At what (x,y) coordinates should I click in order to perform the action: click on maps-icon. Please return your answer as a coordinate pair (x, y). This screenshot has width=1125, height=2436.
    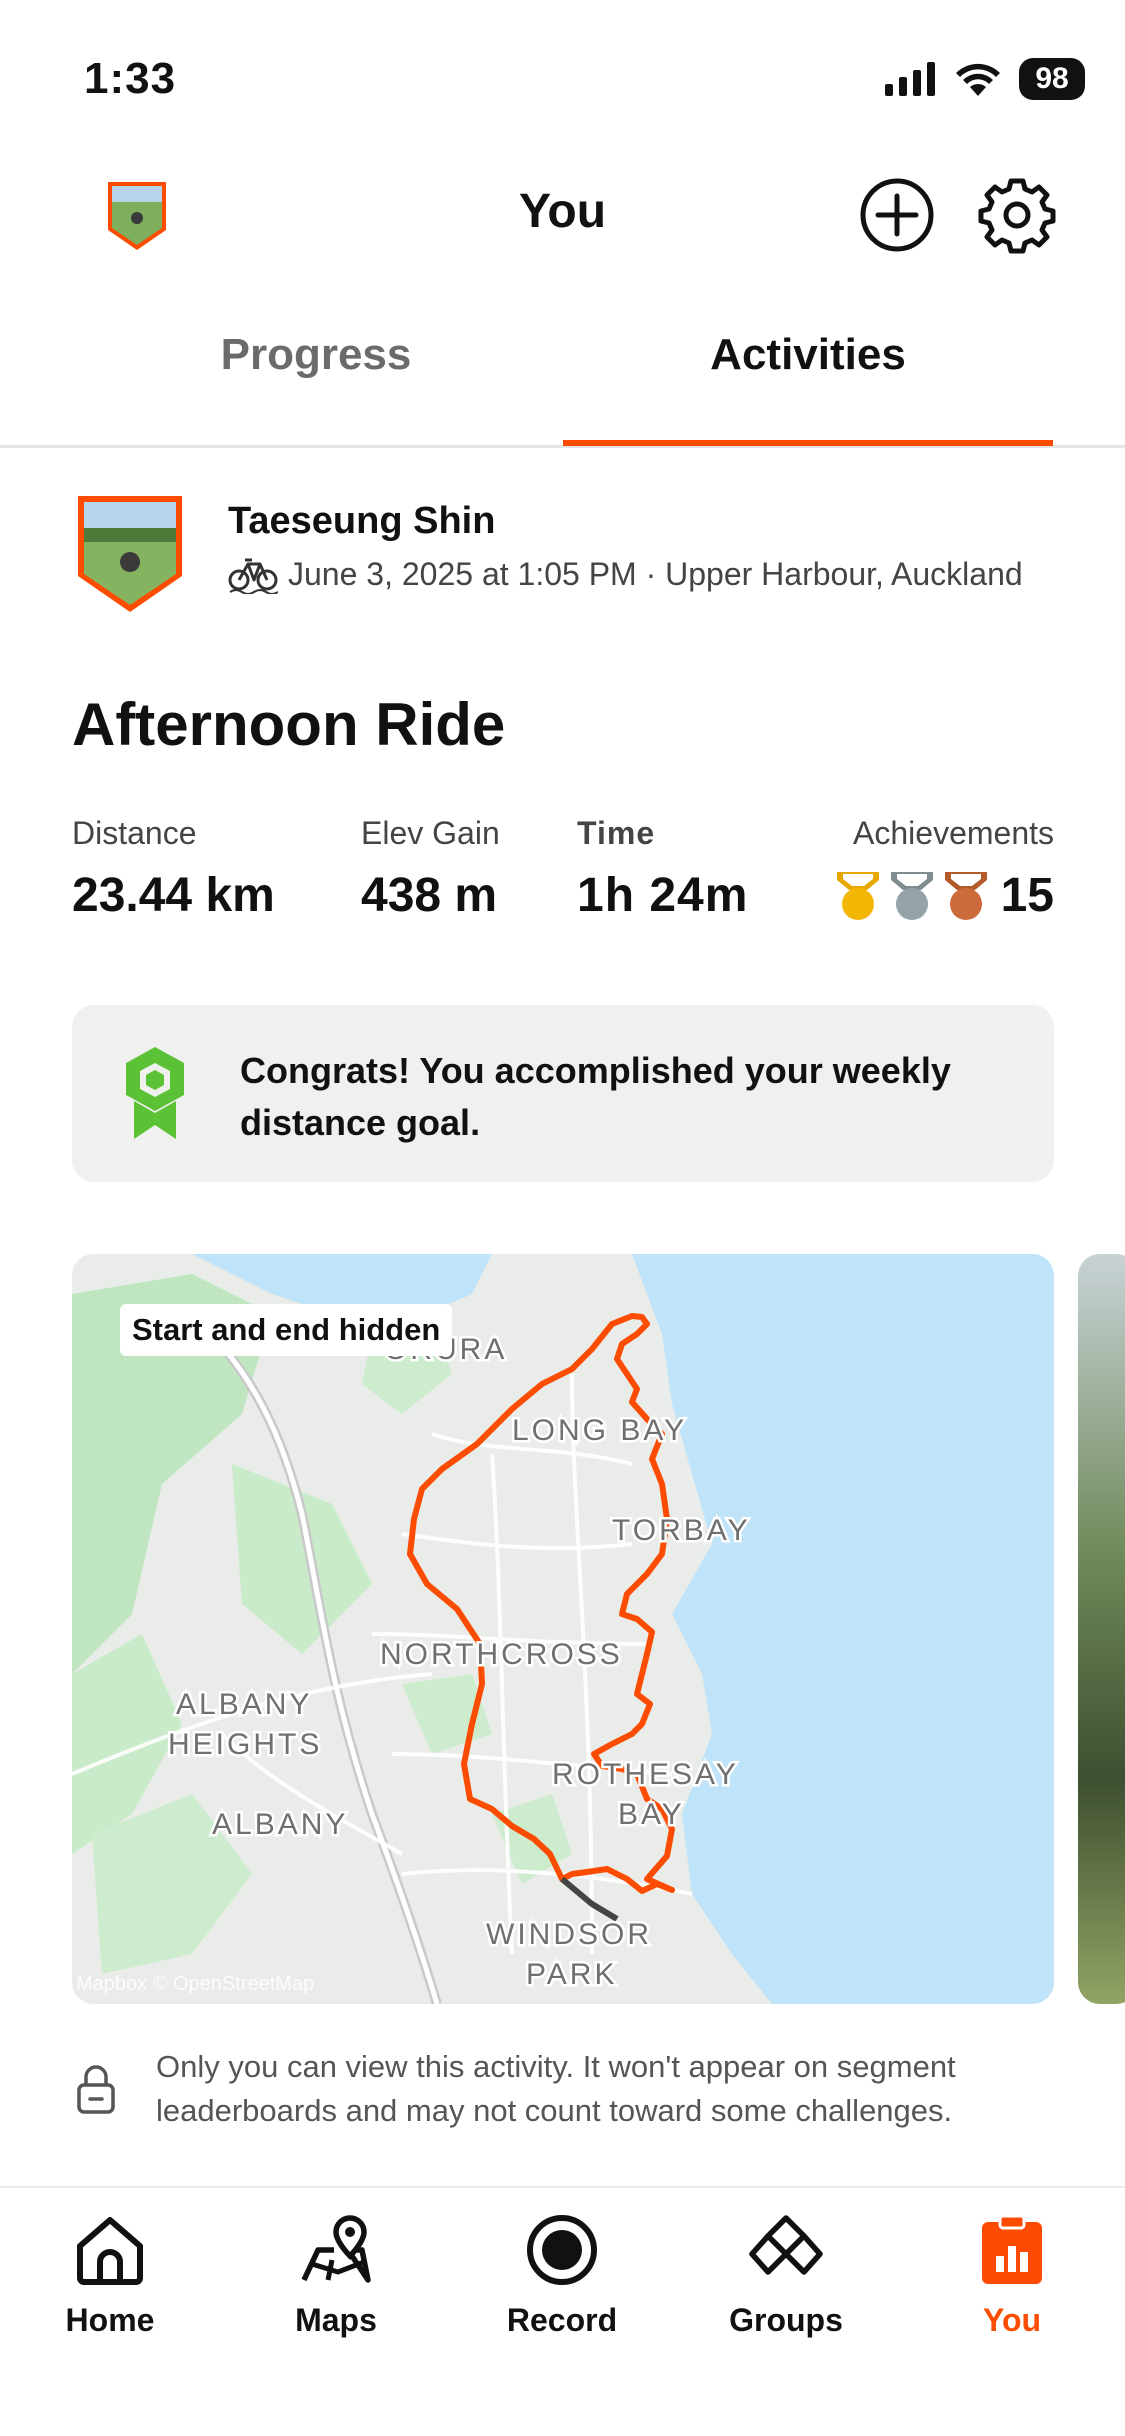
    Looking at the image, I should click on (336, 2249).